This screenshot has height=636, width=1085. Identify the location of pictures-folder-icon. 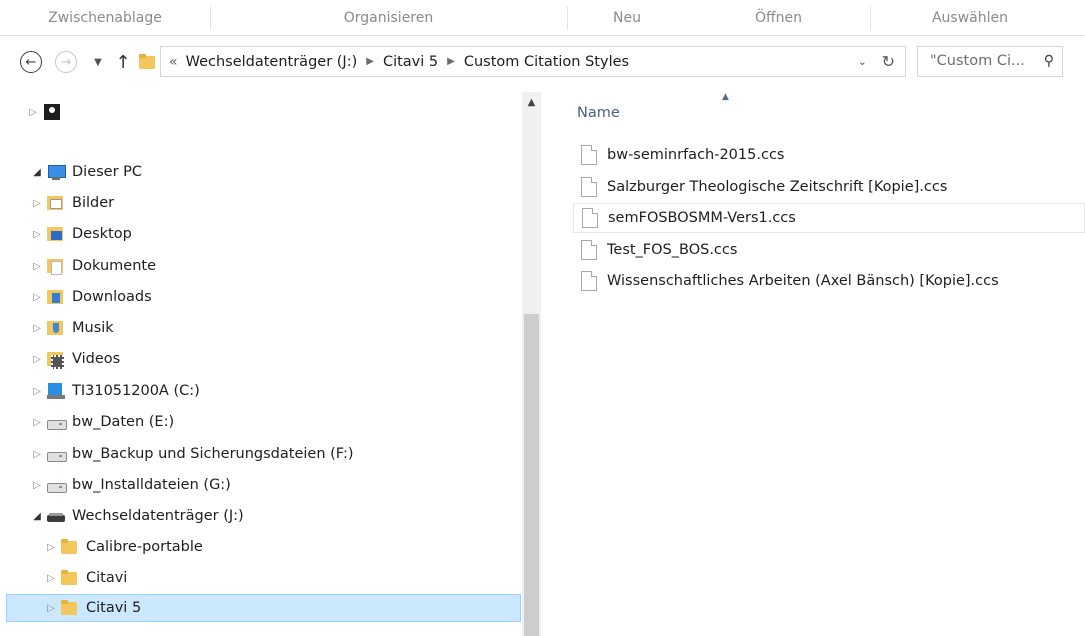
(56, 203).